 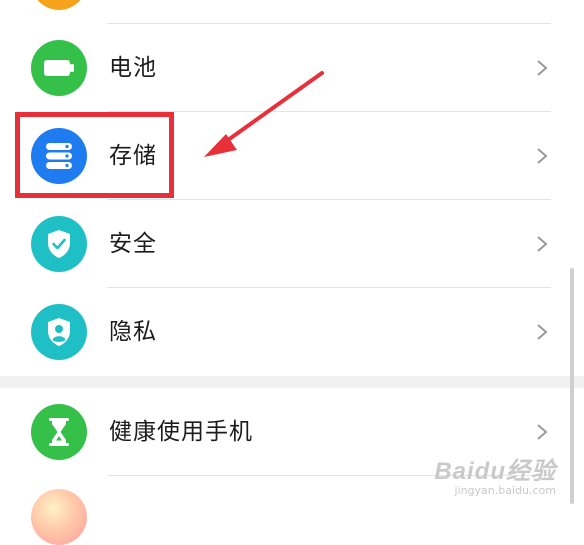 I want to click on annotation-arrow-icon, so click(x=264, y=114).